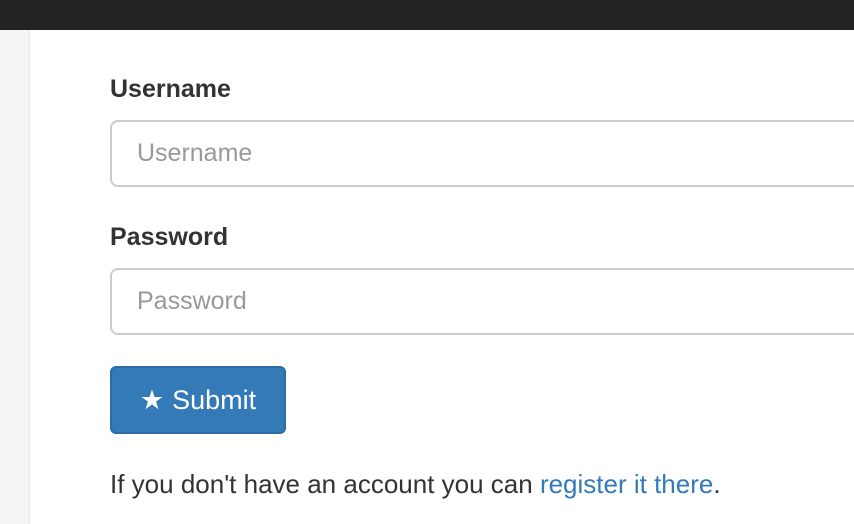  I want to click on top-navbar, so click(427, 15).